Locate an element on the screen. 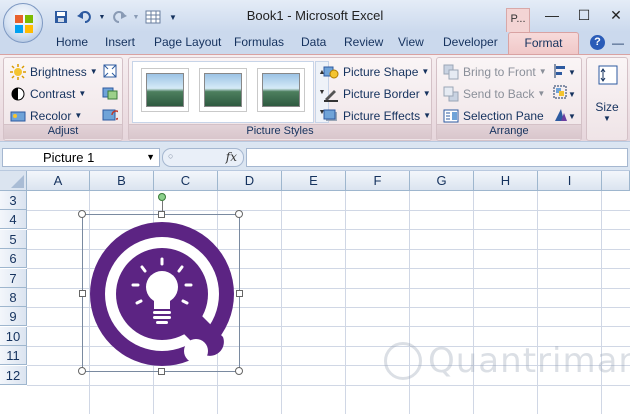 This screenshot has width=630, height=414. column-header: B is located at coordinates (122, 181).